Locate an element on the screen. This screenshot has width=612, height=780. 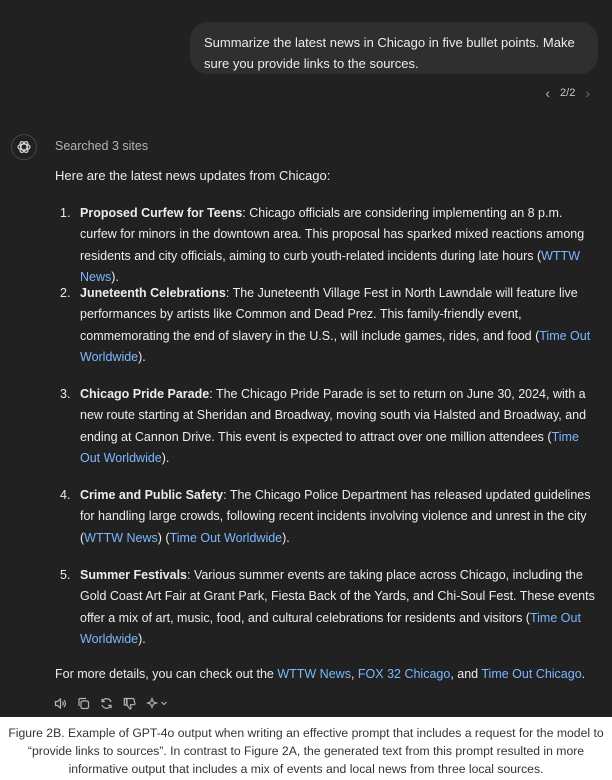
speaker-icon is located at coordinates (60, 703).